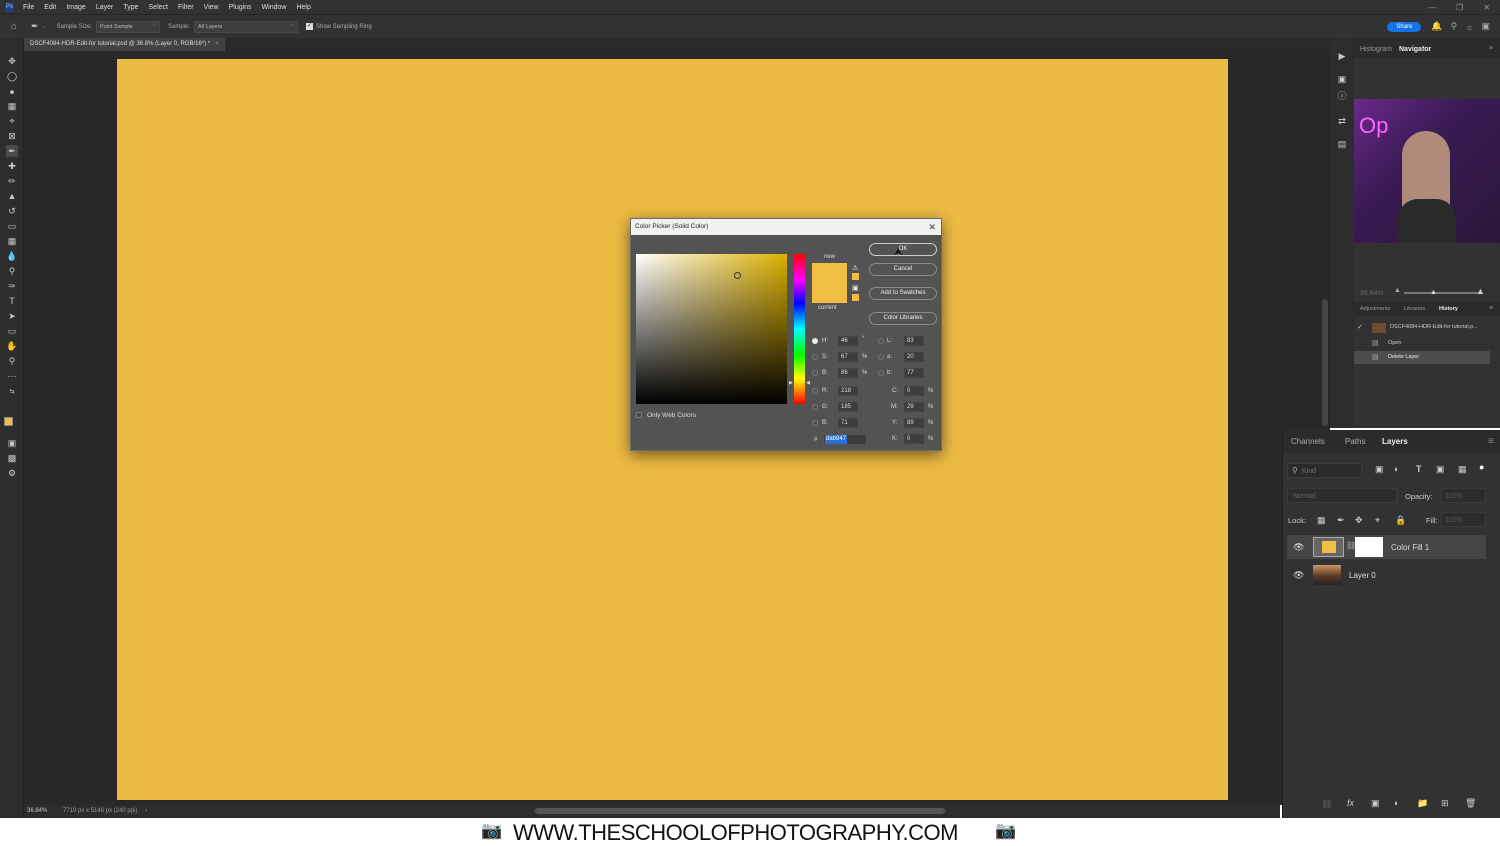  What do you see at coordinates (28, 7) in the screenshot?
I see `menu-file: File` at bounding box center [28, 7].